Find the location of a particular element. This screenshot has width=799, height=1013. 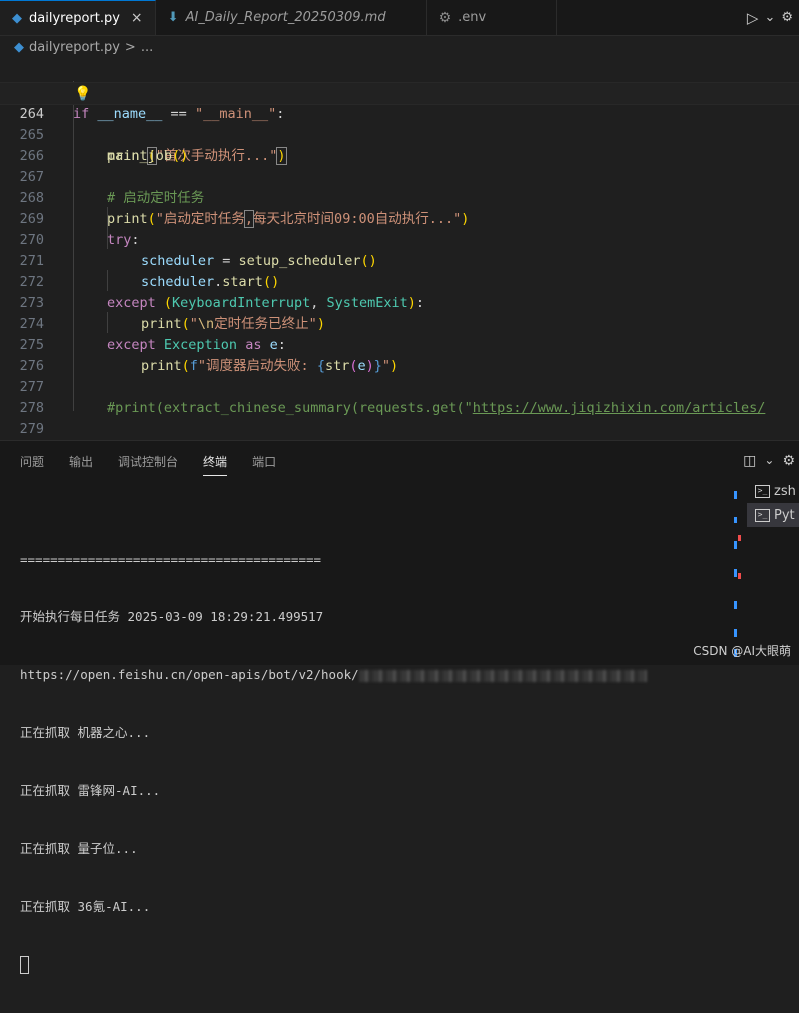

terminal-item-zsh: >_ zsh is located at coordinates (773, 491).